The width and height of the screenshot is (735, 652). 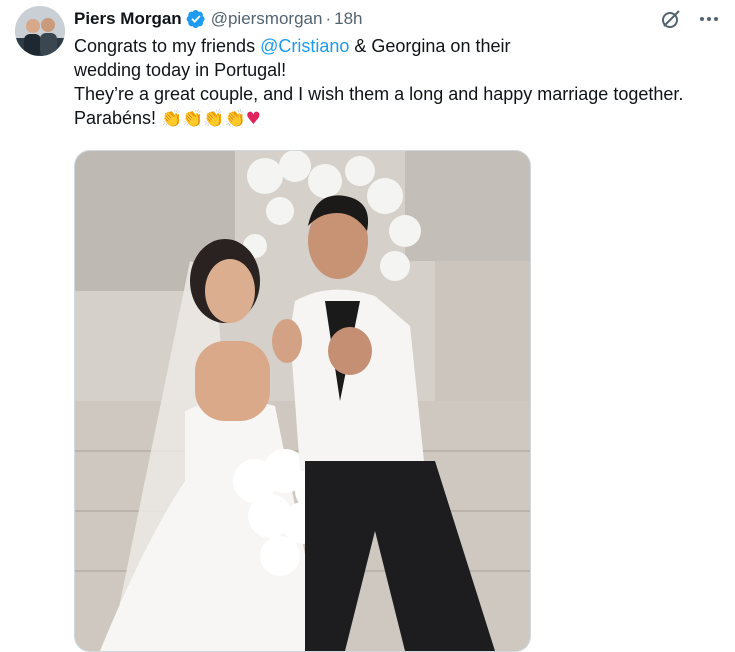 What do you see at coordinates (253, 119) in the screenshot?
I see `heart-emoji: ♥` at bounding box center [253, 119].